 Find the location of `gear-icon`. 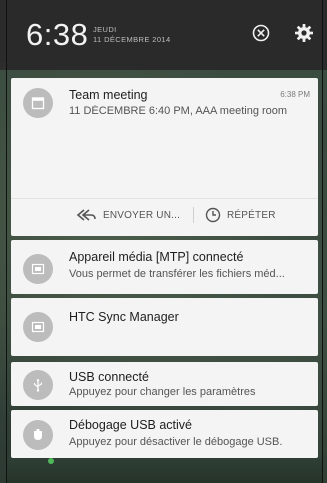

gear-icon is located at coordinates (304, 33).